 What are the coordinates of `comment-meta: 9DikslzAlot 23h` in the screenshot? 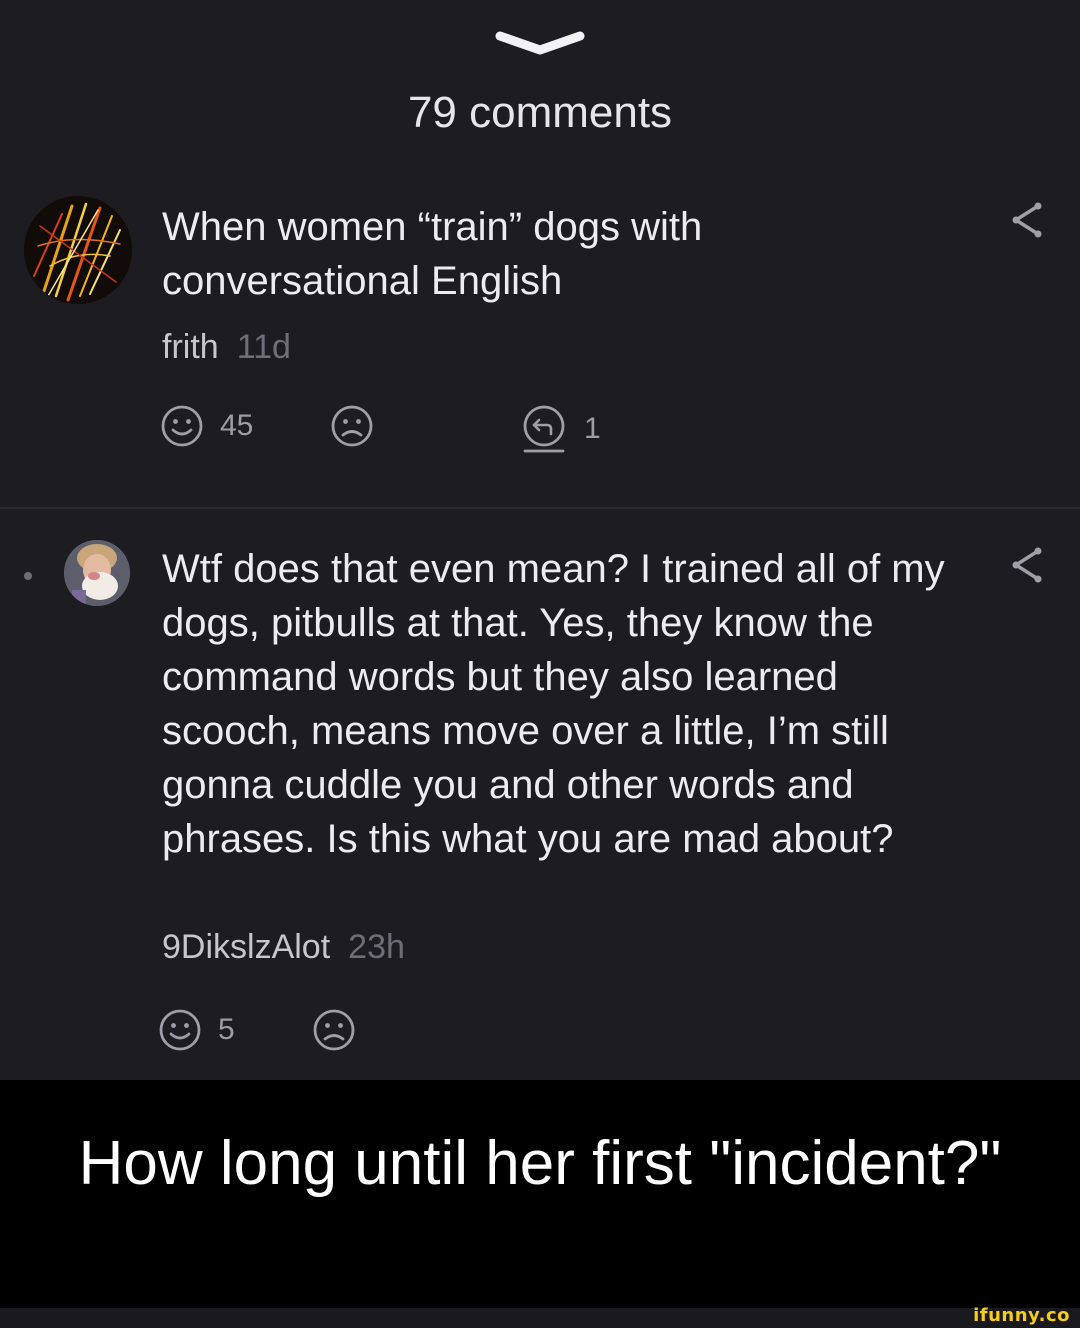 It's located at (283, 947).